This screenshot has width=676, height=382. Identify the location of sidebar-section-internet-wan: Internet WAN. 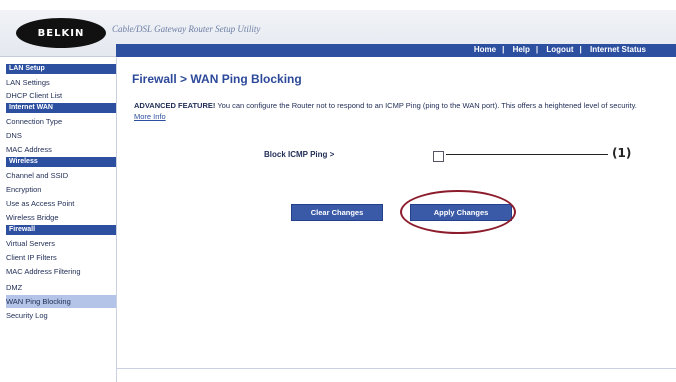
(61, 108).